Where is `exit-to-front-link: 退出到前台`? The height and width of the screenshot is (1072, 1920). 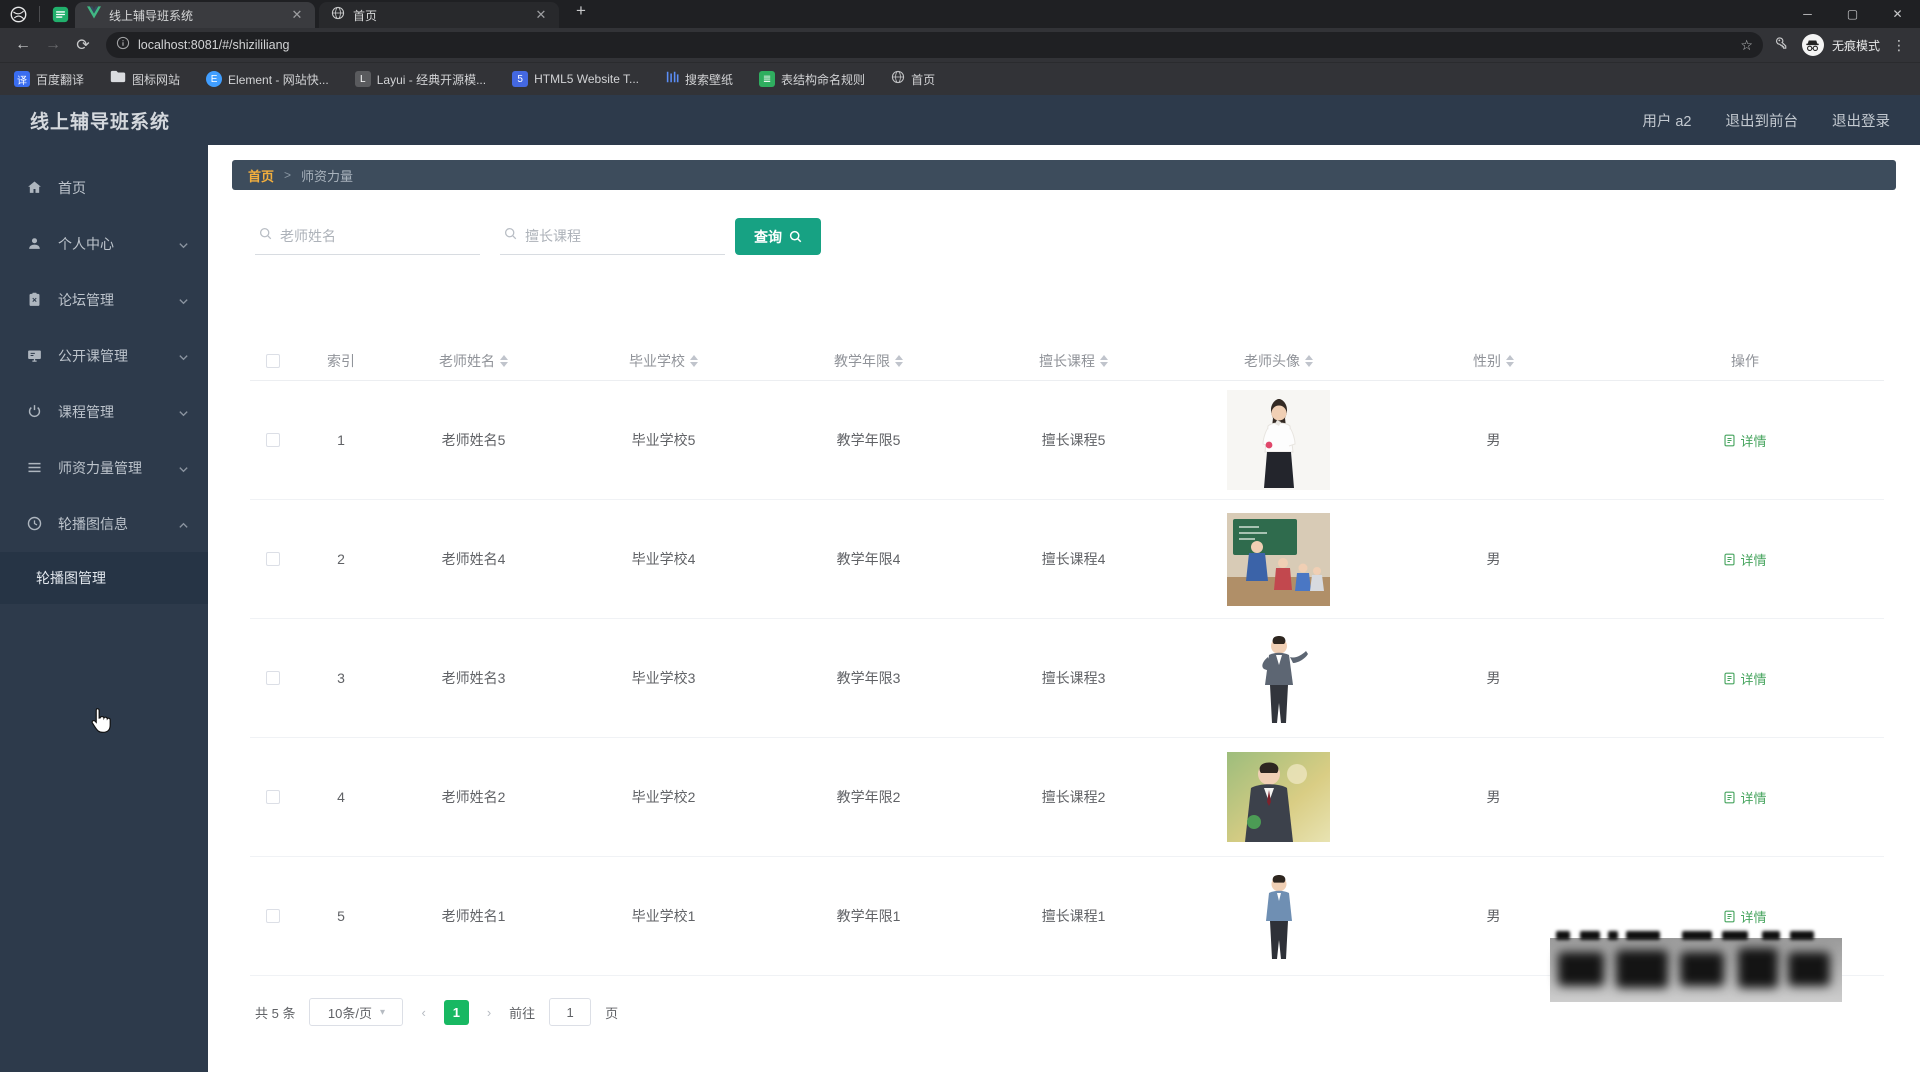 exit-to-front-link: 退出到前台 is located at coordinates (1762, 120).